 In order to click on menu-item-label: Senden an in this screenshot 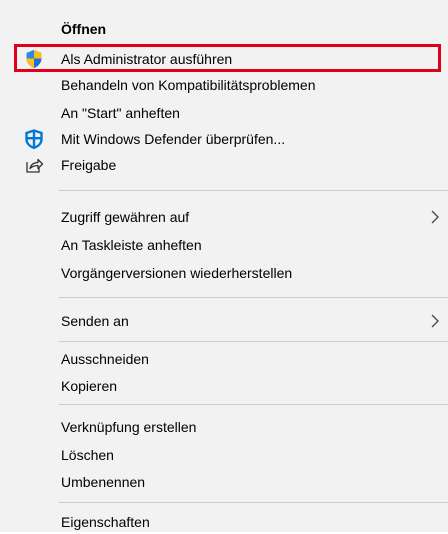, I will do `click(95, 321)`.